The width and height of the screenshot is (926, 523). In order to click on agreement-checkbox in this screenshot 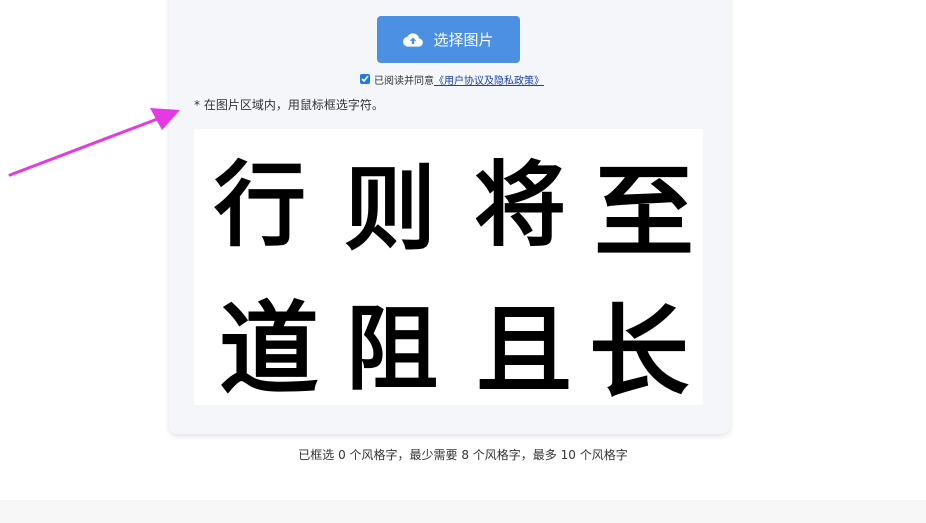, I will do `click(365, 79)`.